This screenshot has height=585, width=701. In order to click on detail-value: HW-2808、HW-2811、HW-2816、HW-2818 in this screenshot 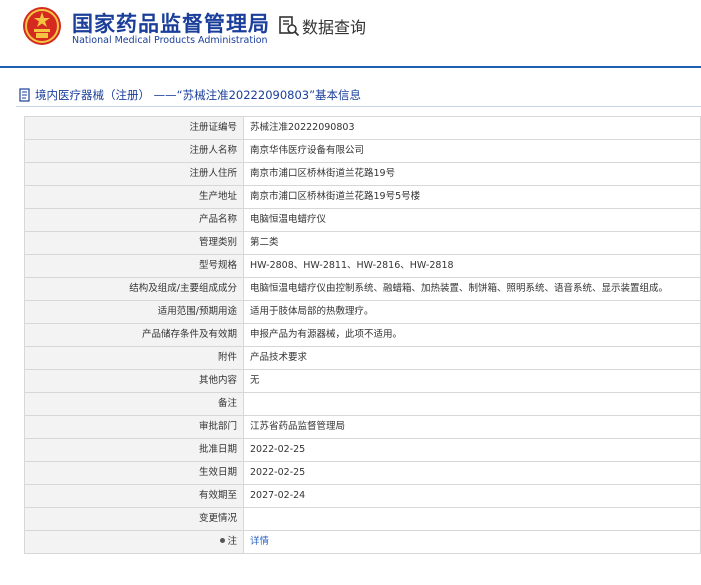, I will do `click(472, 266)`.